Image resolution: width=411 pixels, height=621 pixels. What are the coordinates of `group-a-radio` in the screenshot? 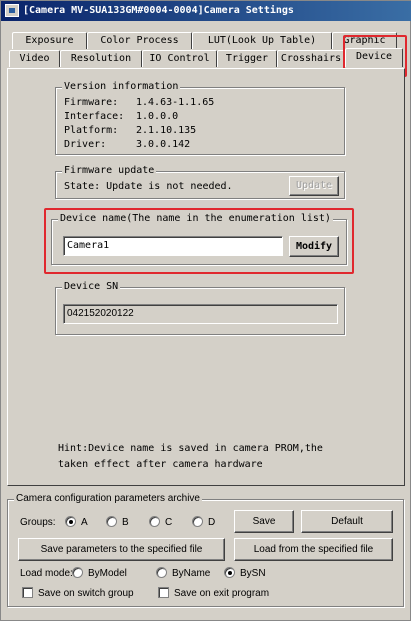 It's located at (70, 521).